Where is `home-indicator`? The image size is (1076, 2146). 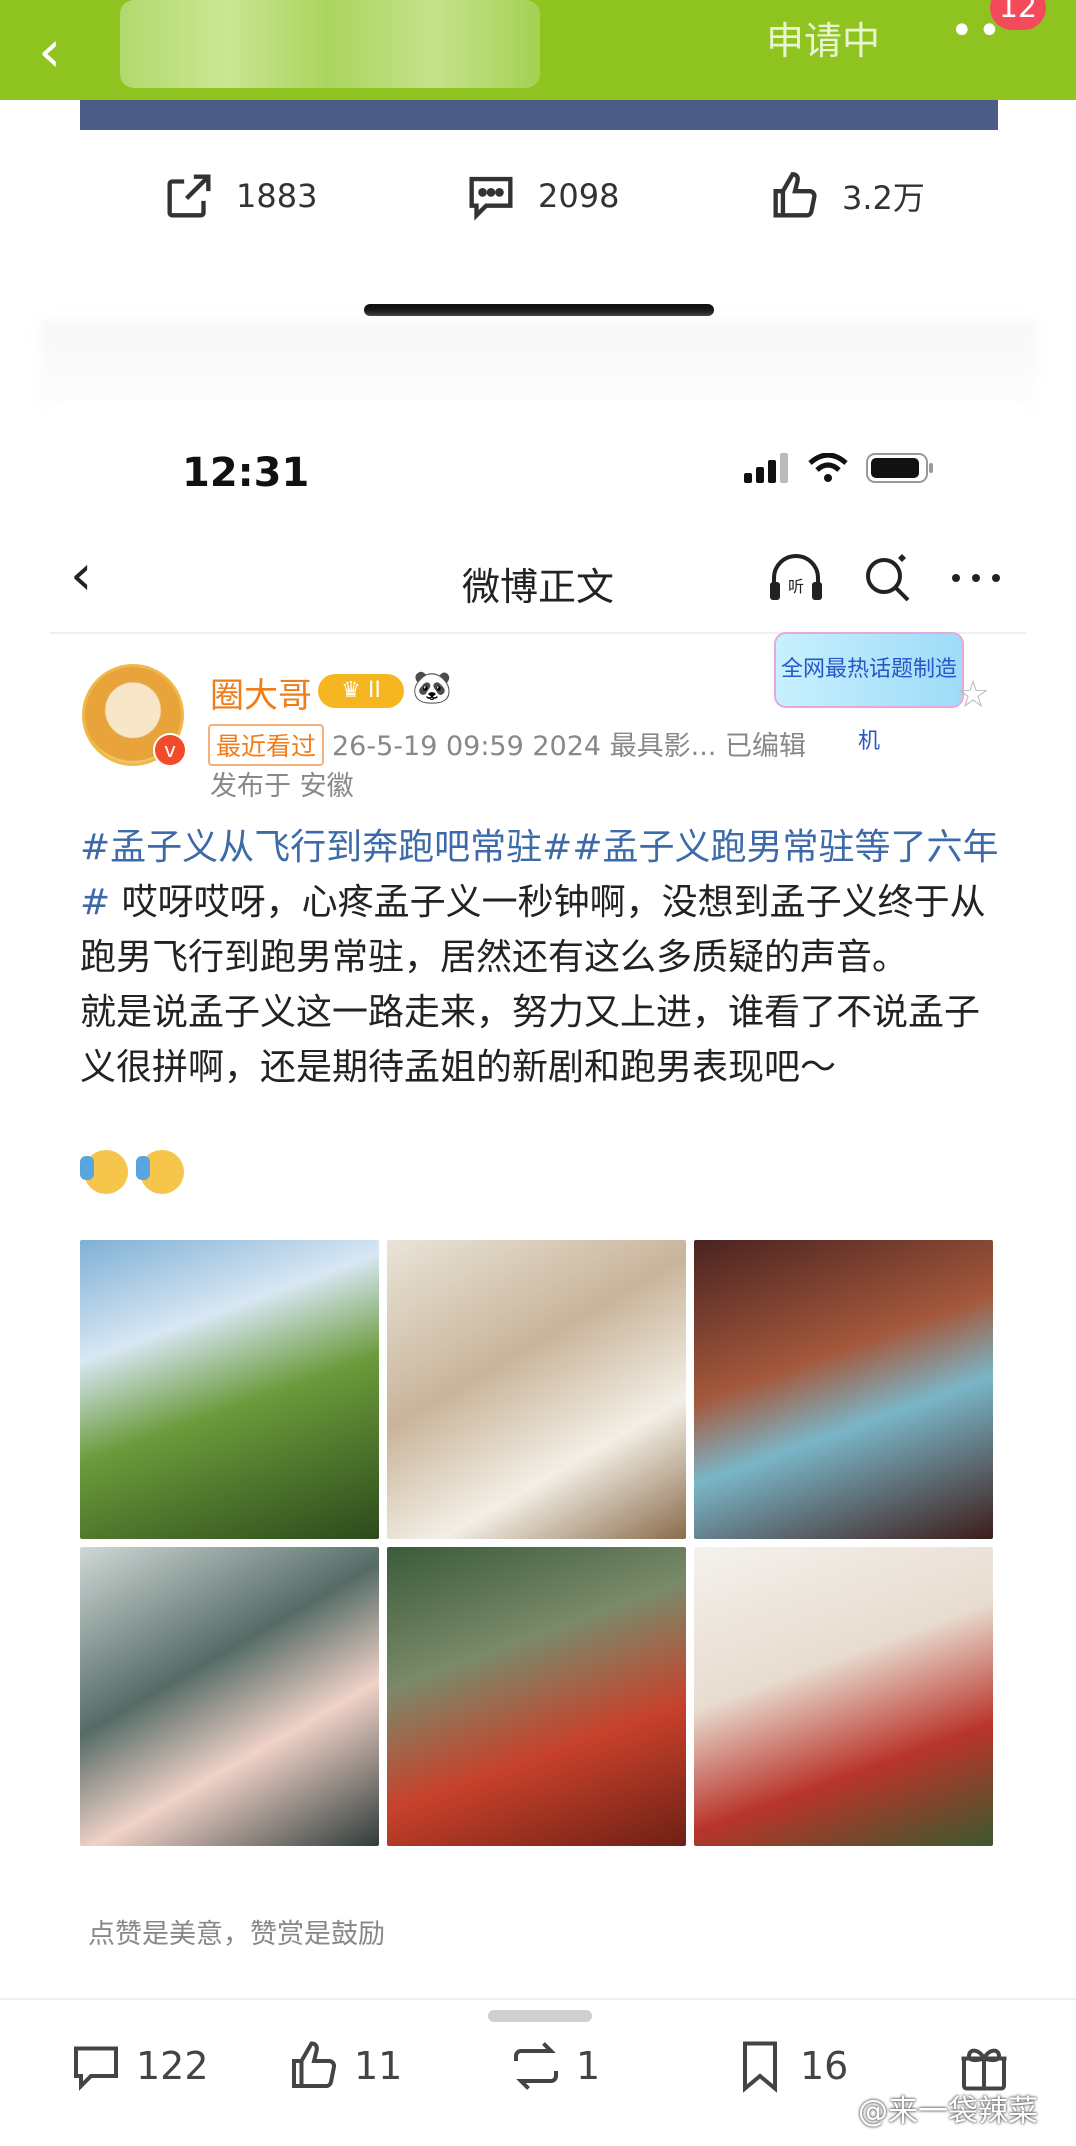 home-indicator is located at coordinates (539, 310).